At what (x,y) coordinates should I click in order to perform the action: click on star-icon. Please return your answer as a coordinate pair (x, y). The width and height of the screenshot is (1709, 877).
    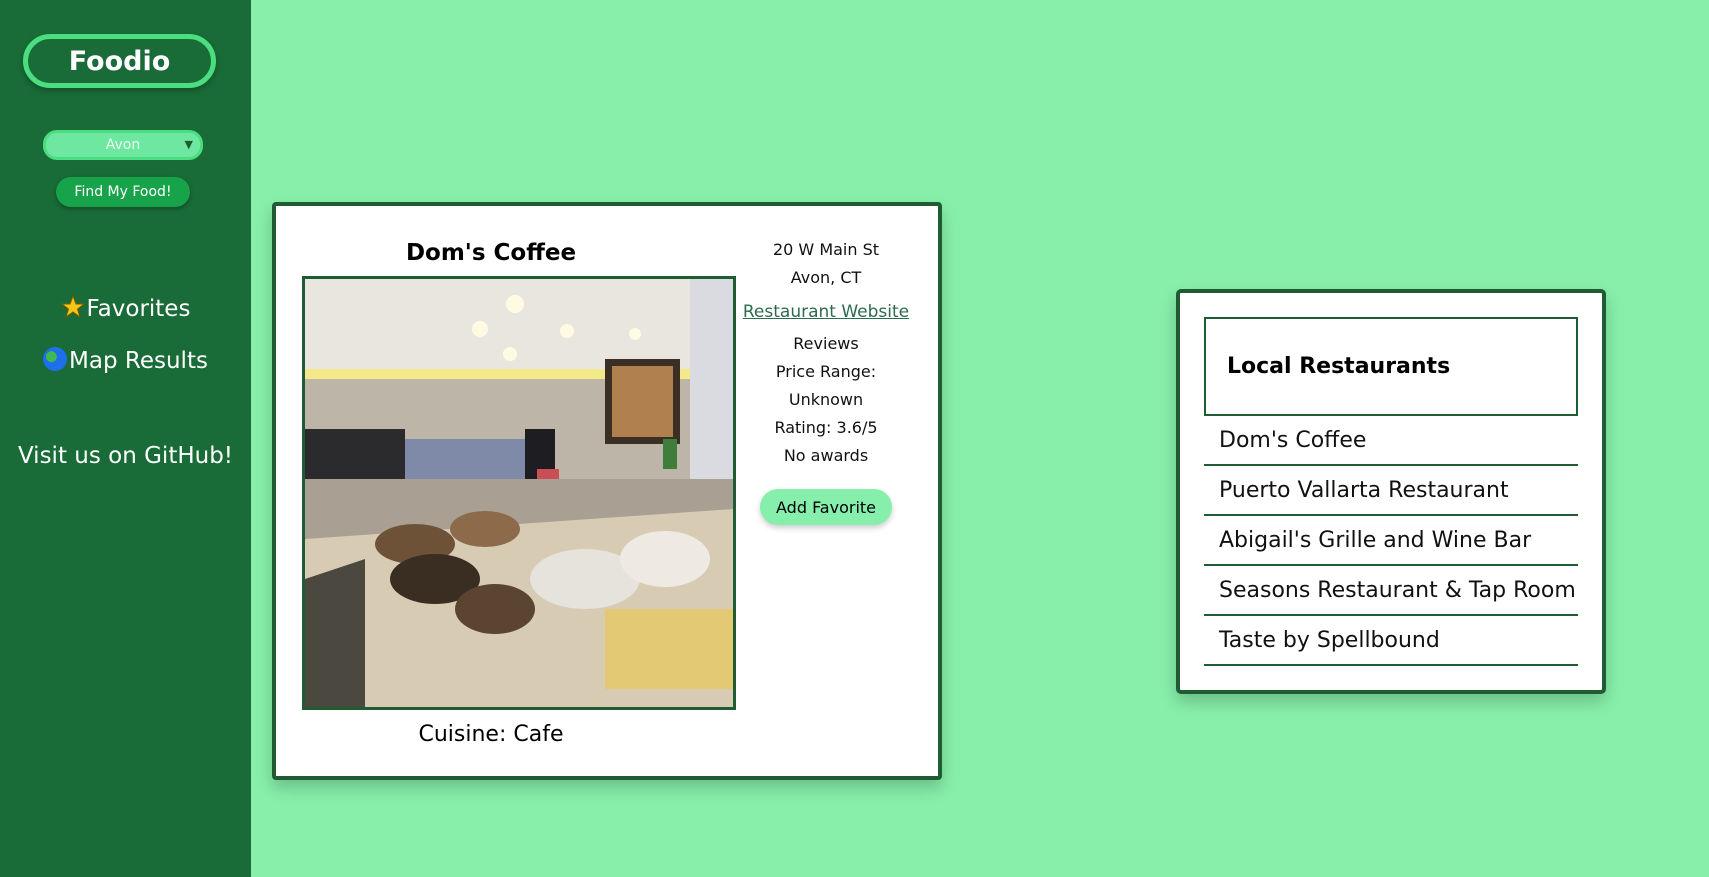
    Looking at the image, I should click on (72, 307).